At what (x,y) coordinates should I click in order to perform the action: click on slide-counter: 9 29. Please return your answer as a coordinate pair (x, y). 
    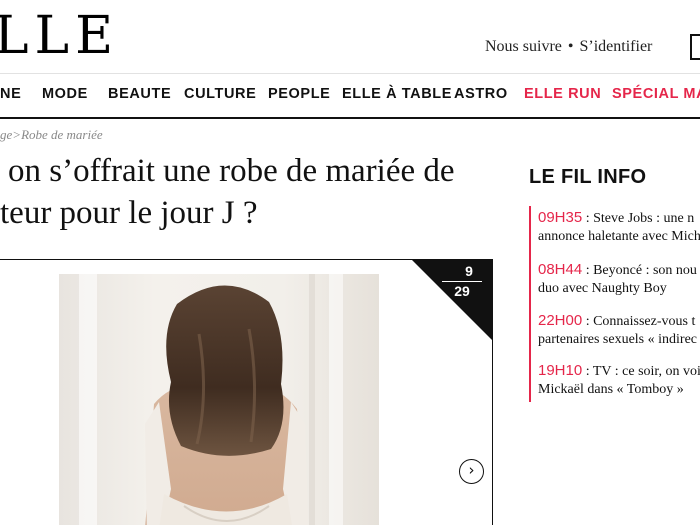
    Looking at the image, I should click on (462, 281).